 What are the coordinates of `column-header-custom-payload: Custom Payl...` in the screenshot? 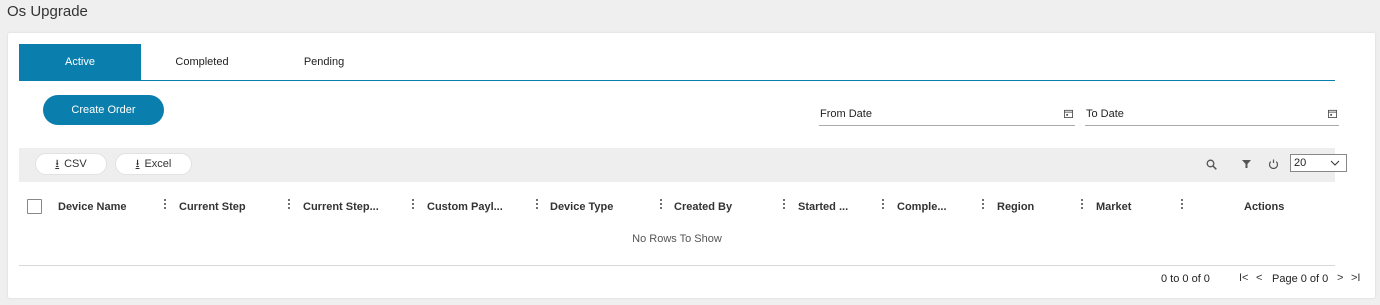 It's located at (465, 207).